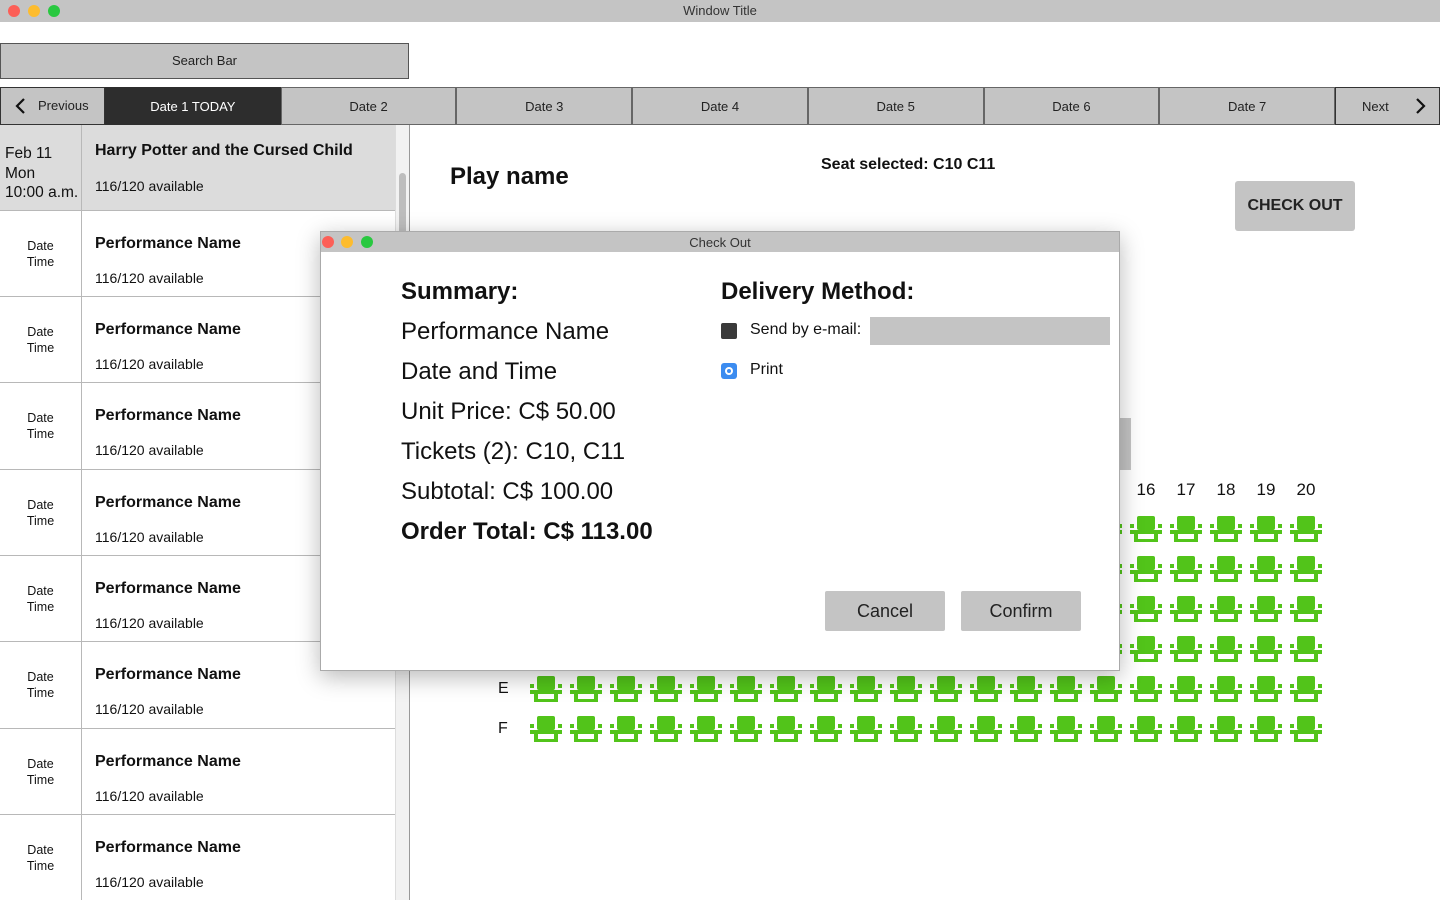 The height and width of the screenshot is (900, 1440). What do you see at coordinates (41, 598) in the screenshot?
I see `performance-date-time: Date Time` at bounding box center [41, 598].